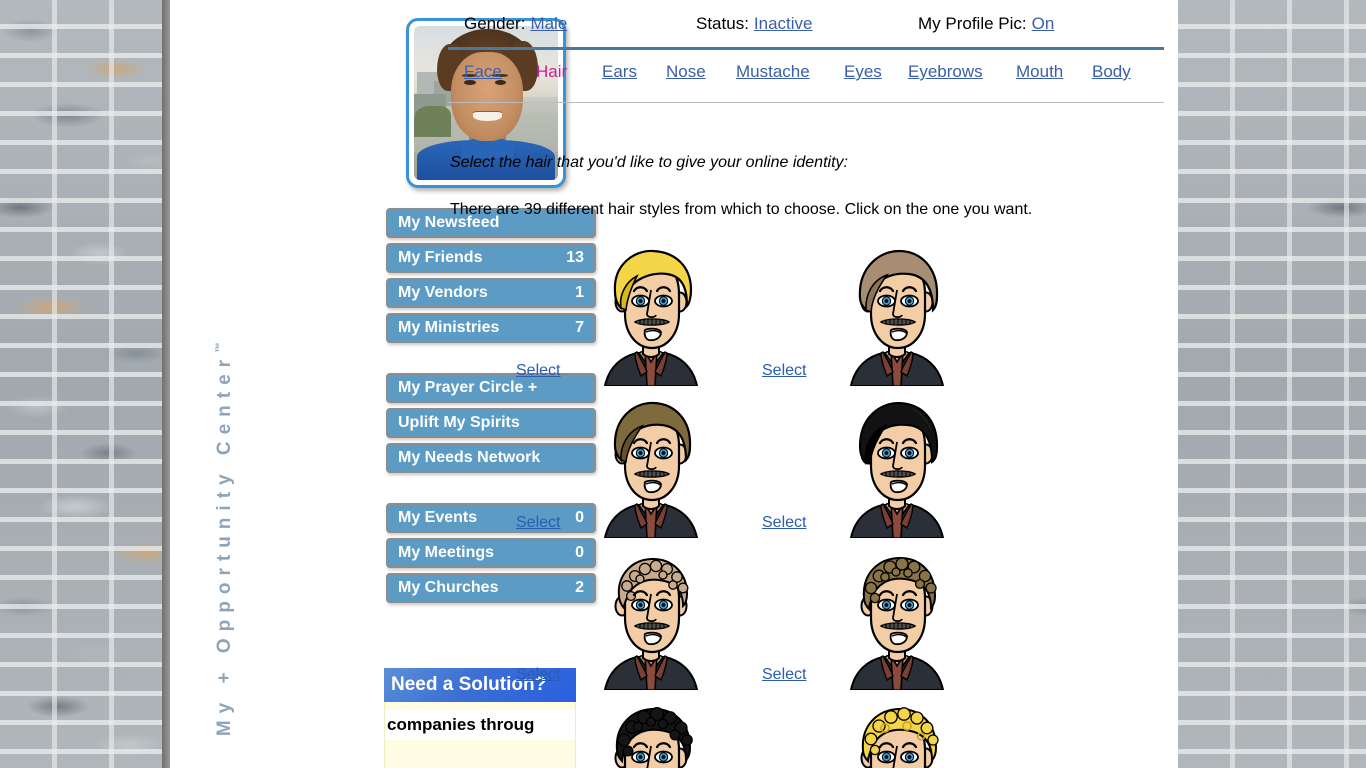 The height and width of the screenshot is (768, 1366). I want to click on status-gender: Gender: Male, so click(515, 24).